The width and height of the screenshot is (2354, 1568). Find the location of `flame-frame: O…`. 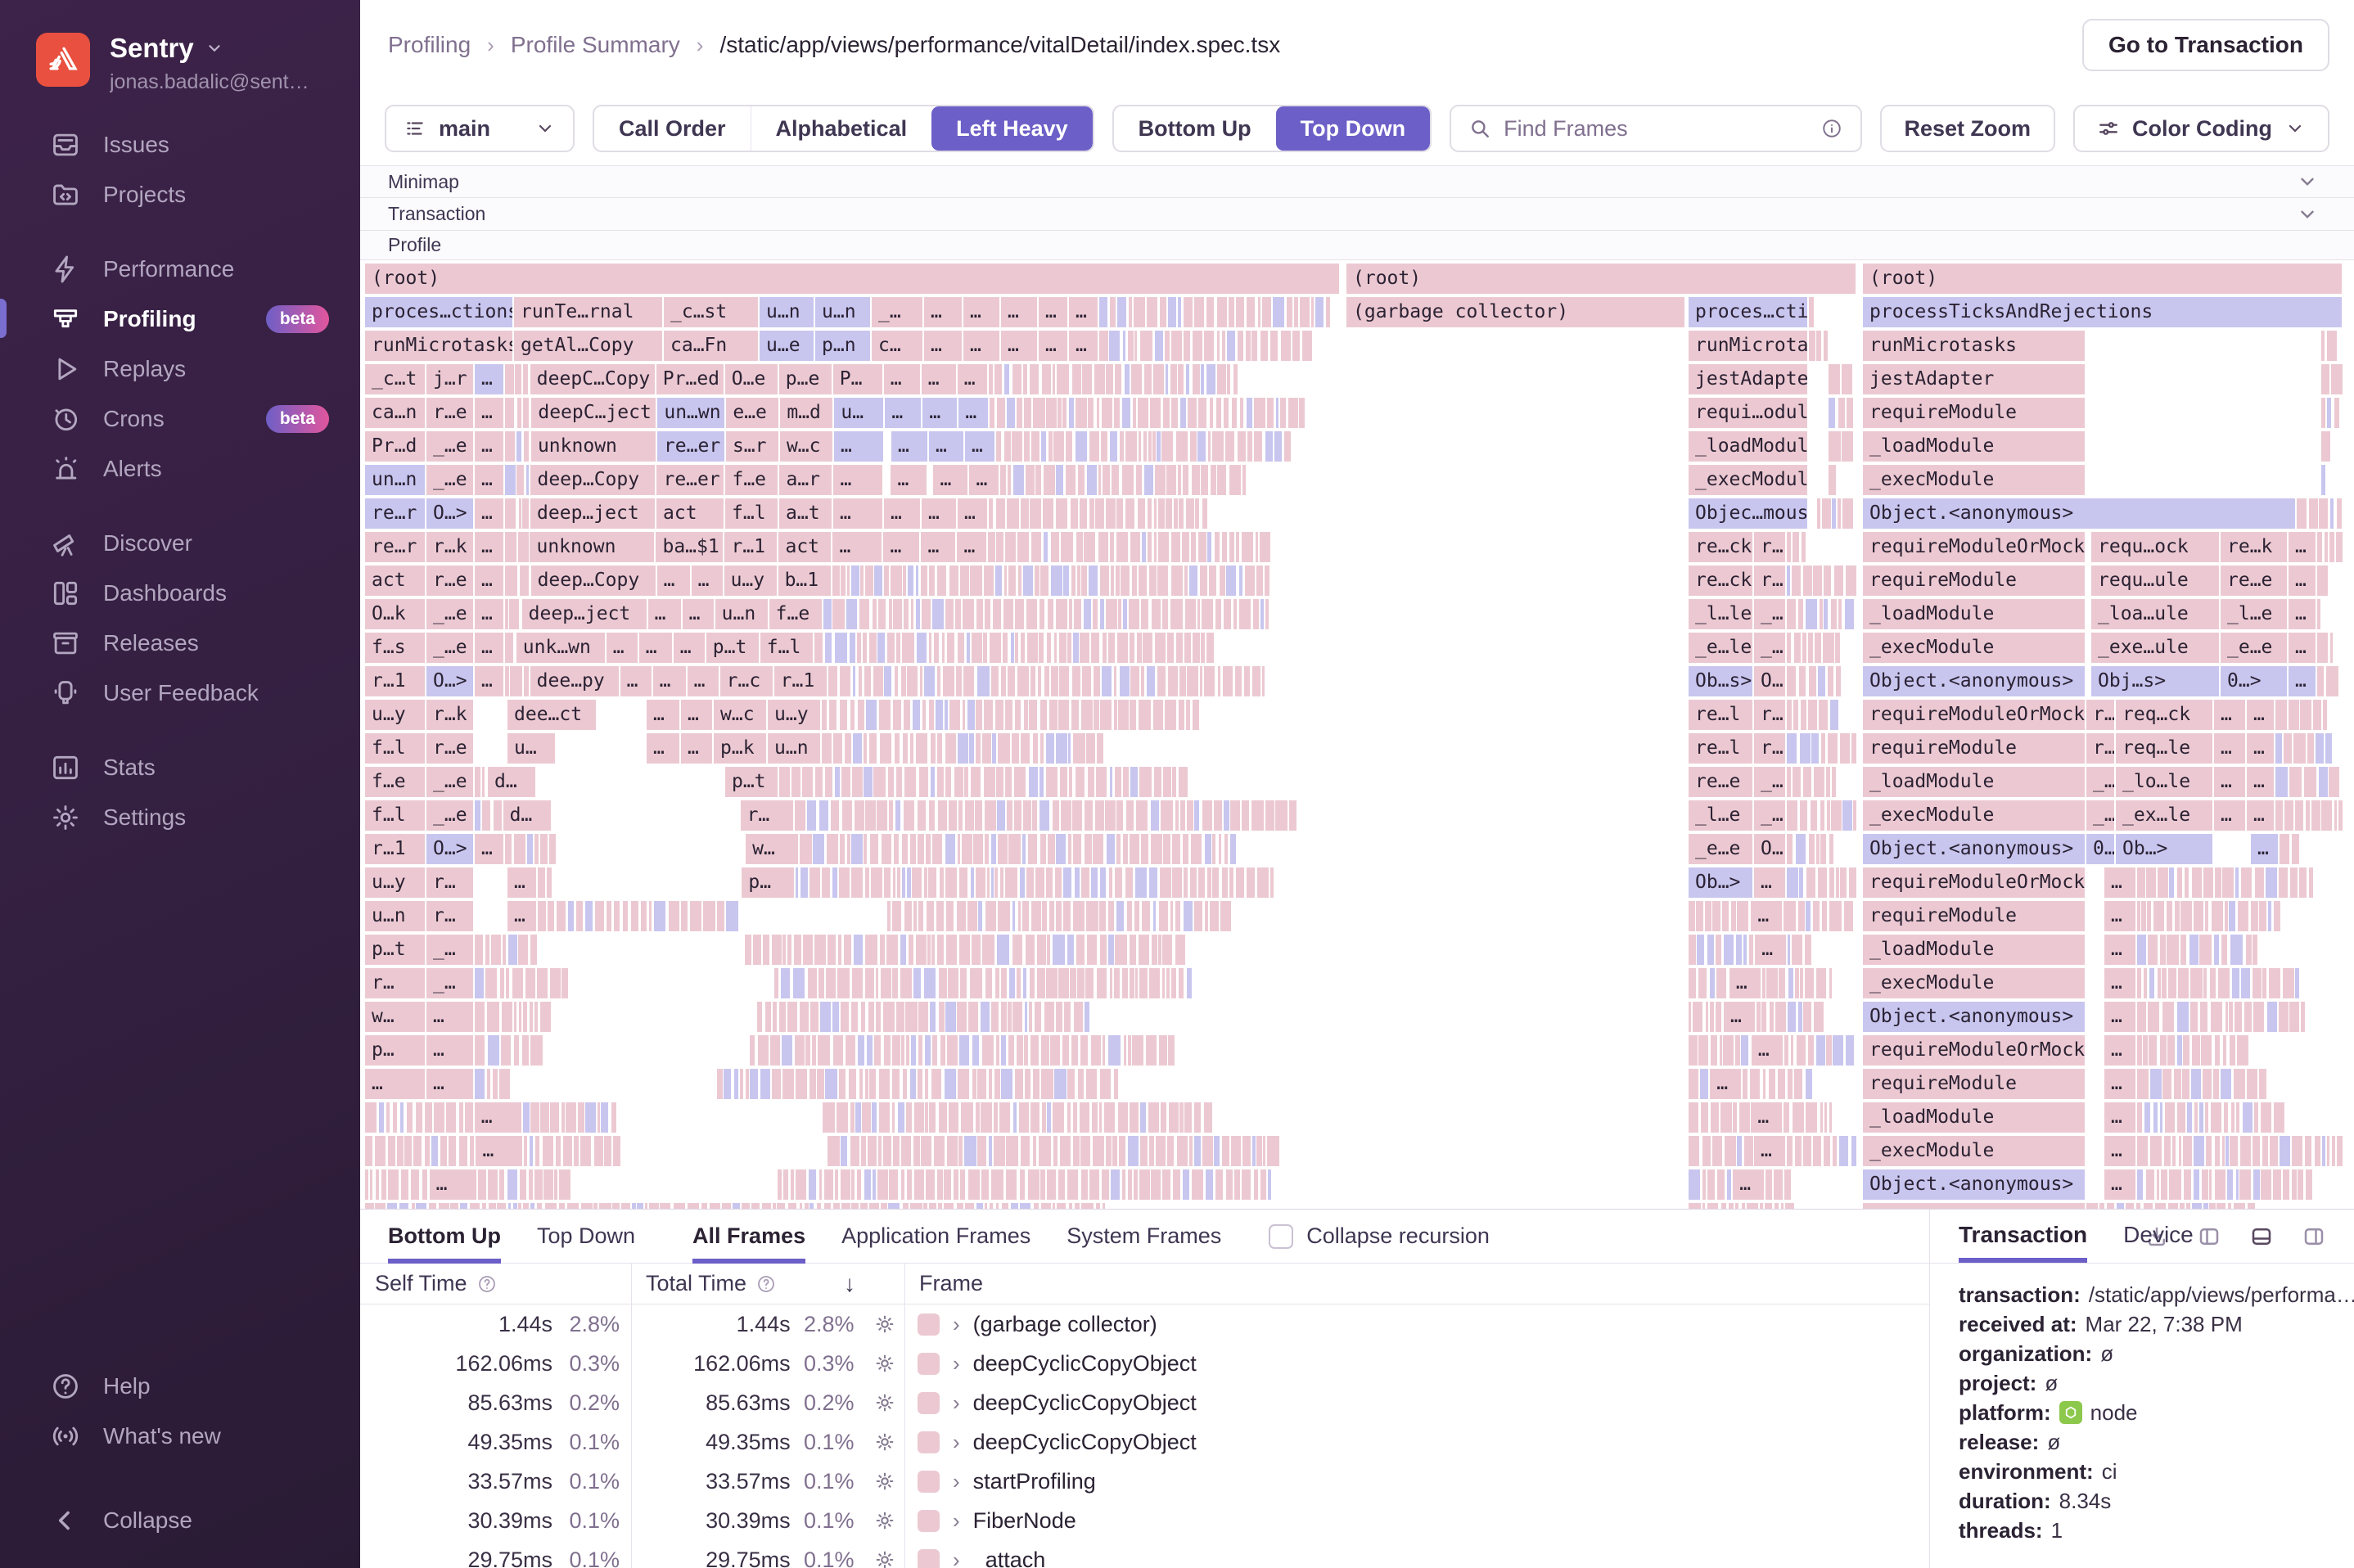

flame-frame: O… is located at coordinates (1769, 849).